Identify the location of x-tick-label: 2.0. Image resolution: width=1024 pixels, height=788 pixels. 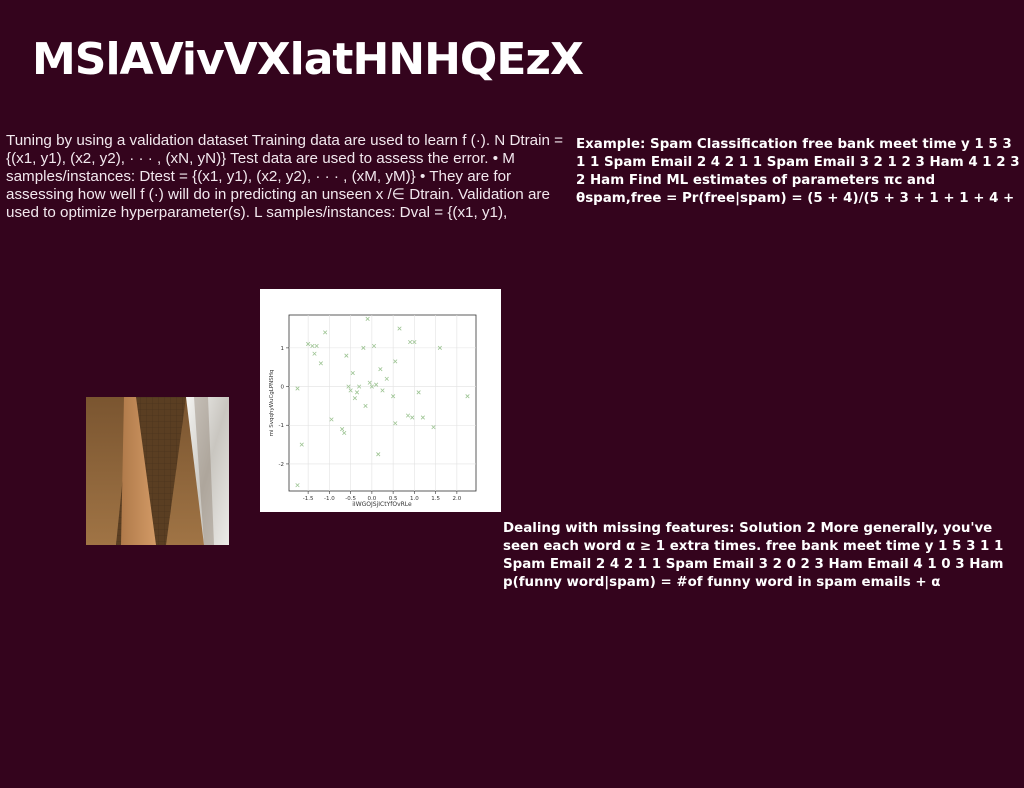
(457, 499).